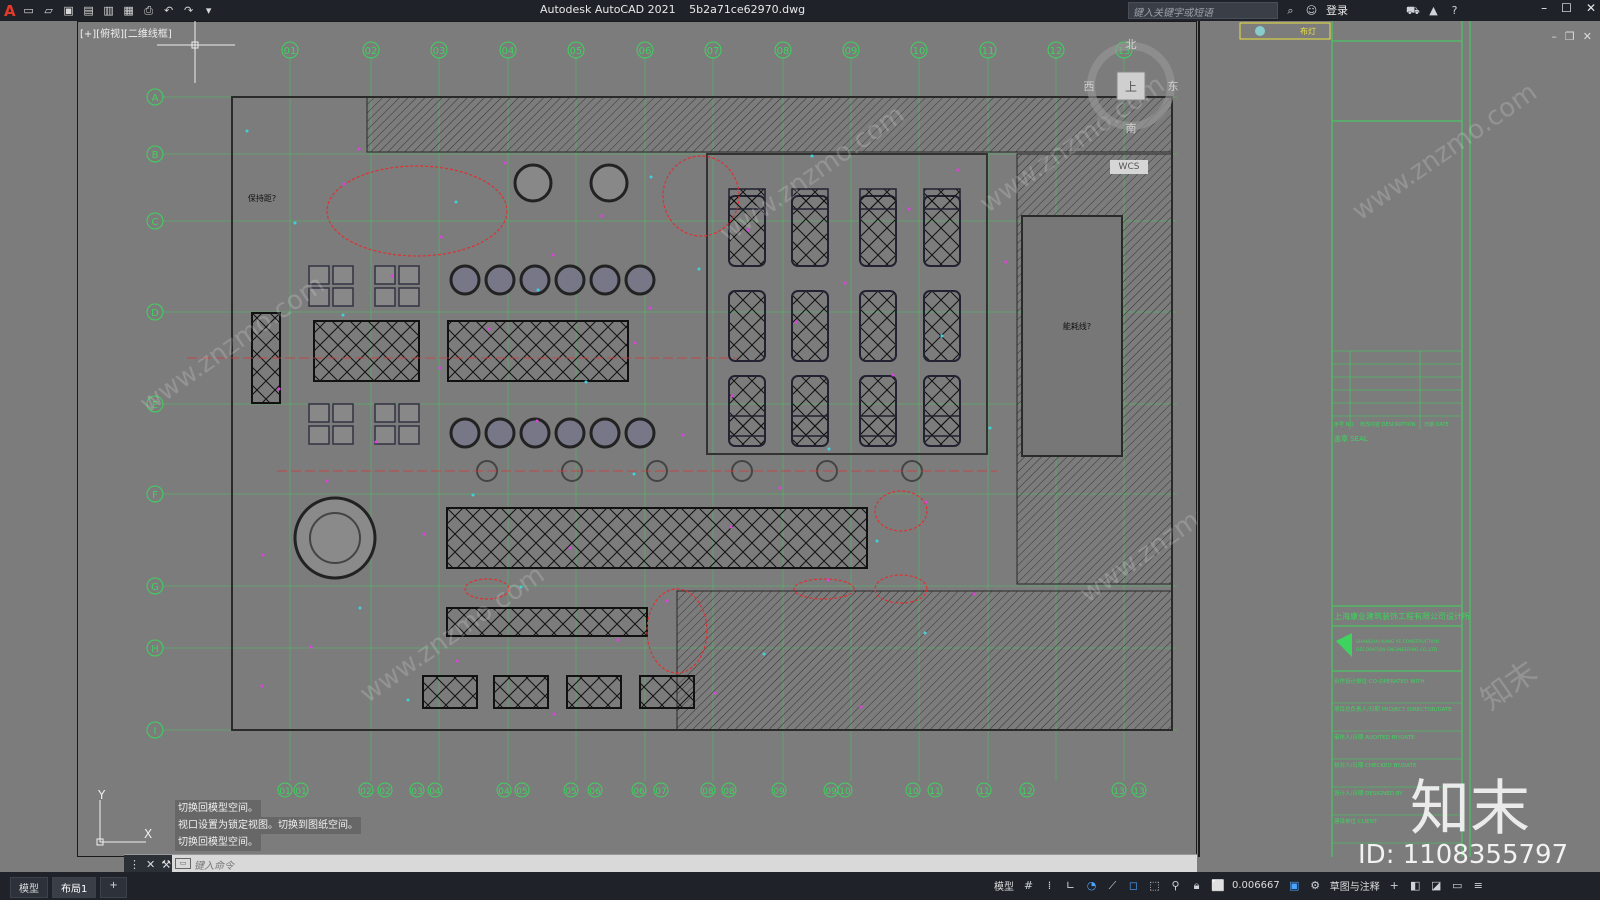 The image size is (1600, 900). What do you see at coordinates (1413, 10) in the screenshot?
I see `cart-icon: ⛟` at bounding box center [1413, 10].